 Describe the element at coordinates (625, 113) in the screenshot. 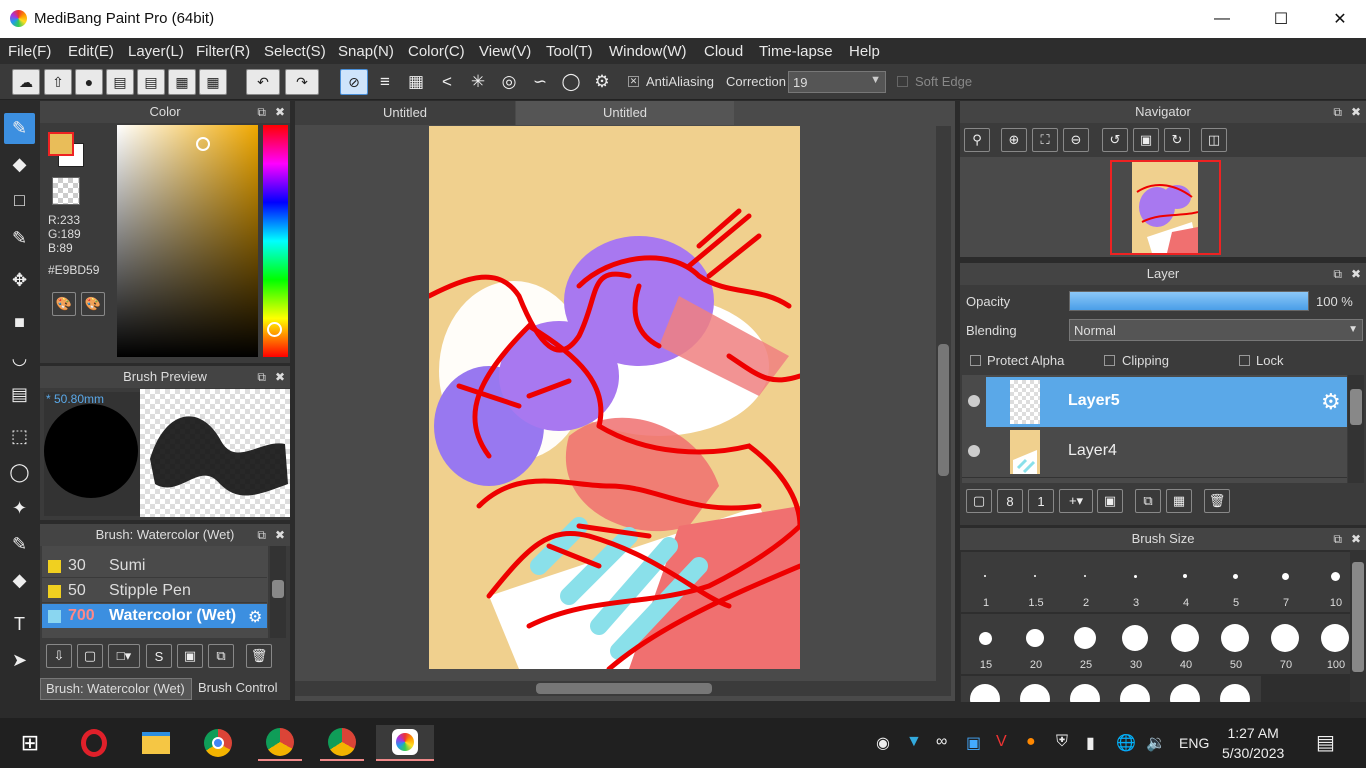

I see `canvas-tab-active: Untitled` at that location.